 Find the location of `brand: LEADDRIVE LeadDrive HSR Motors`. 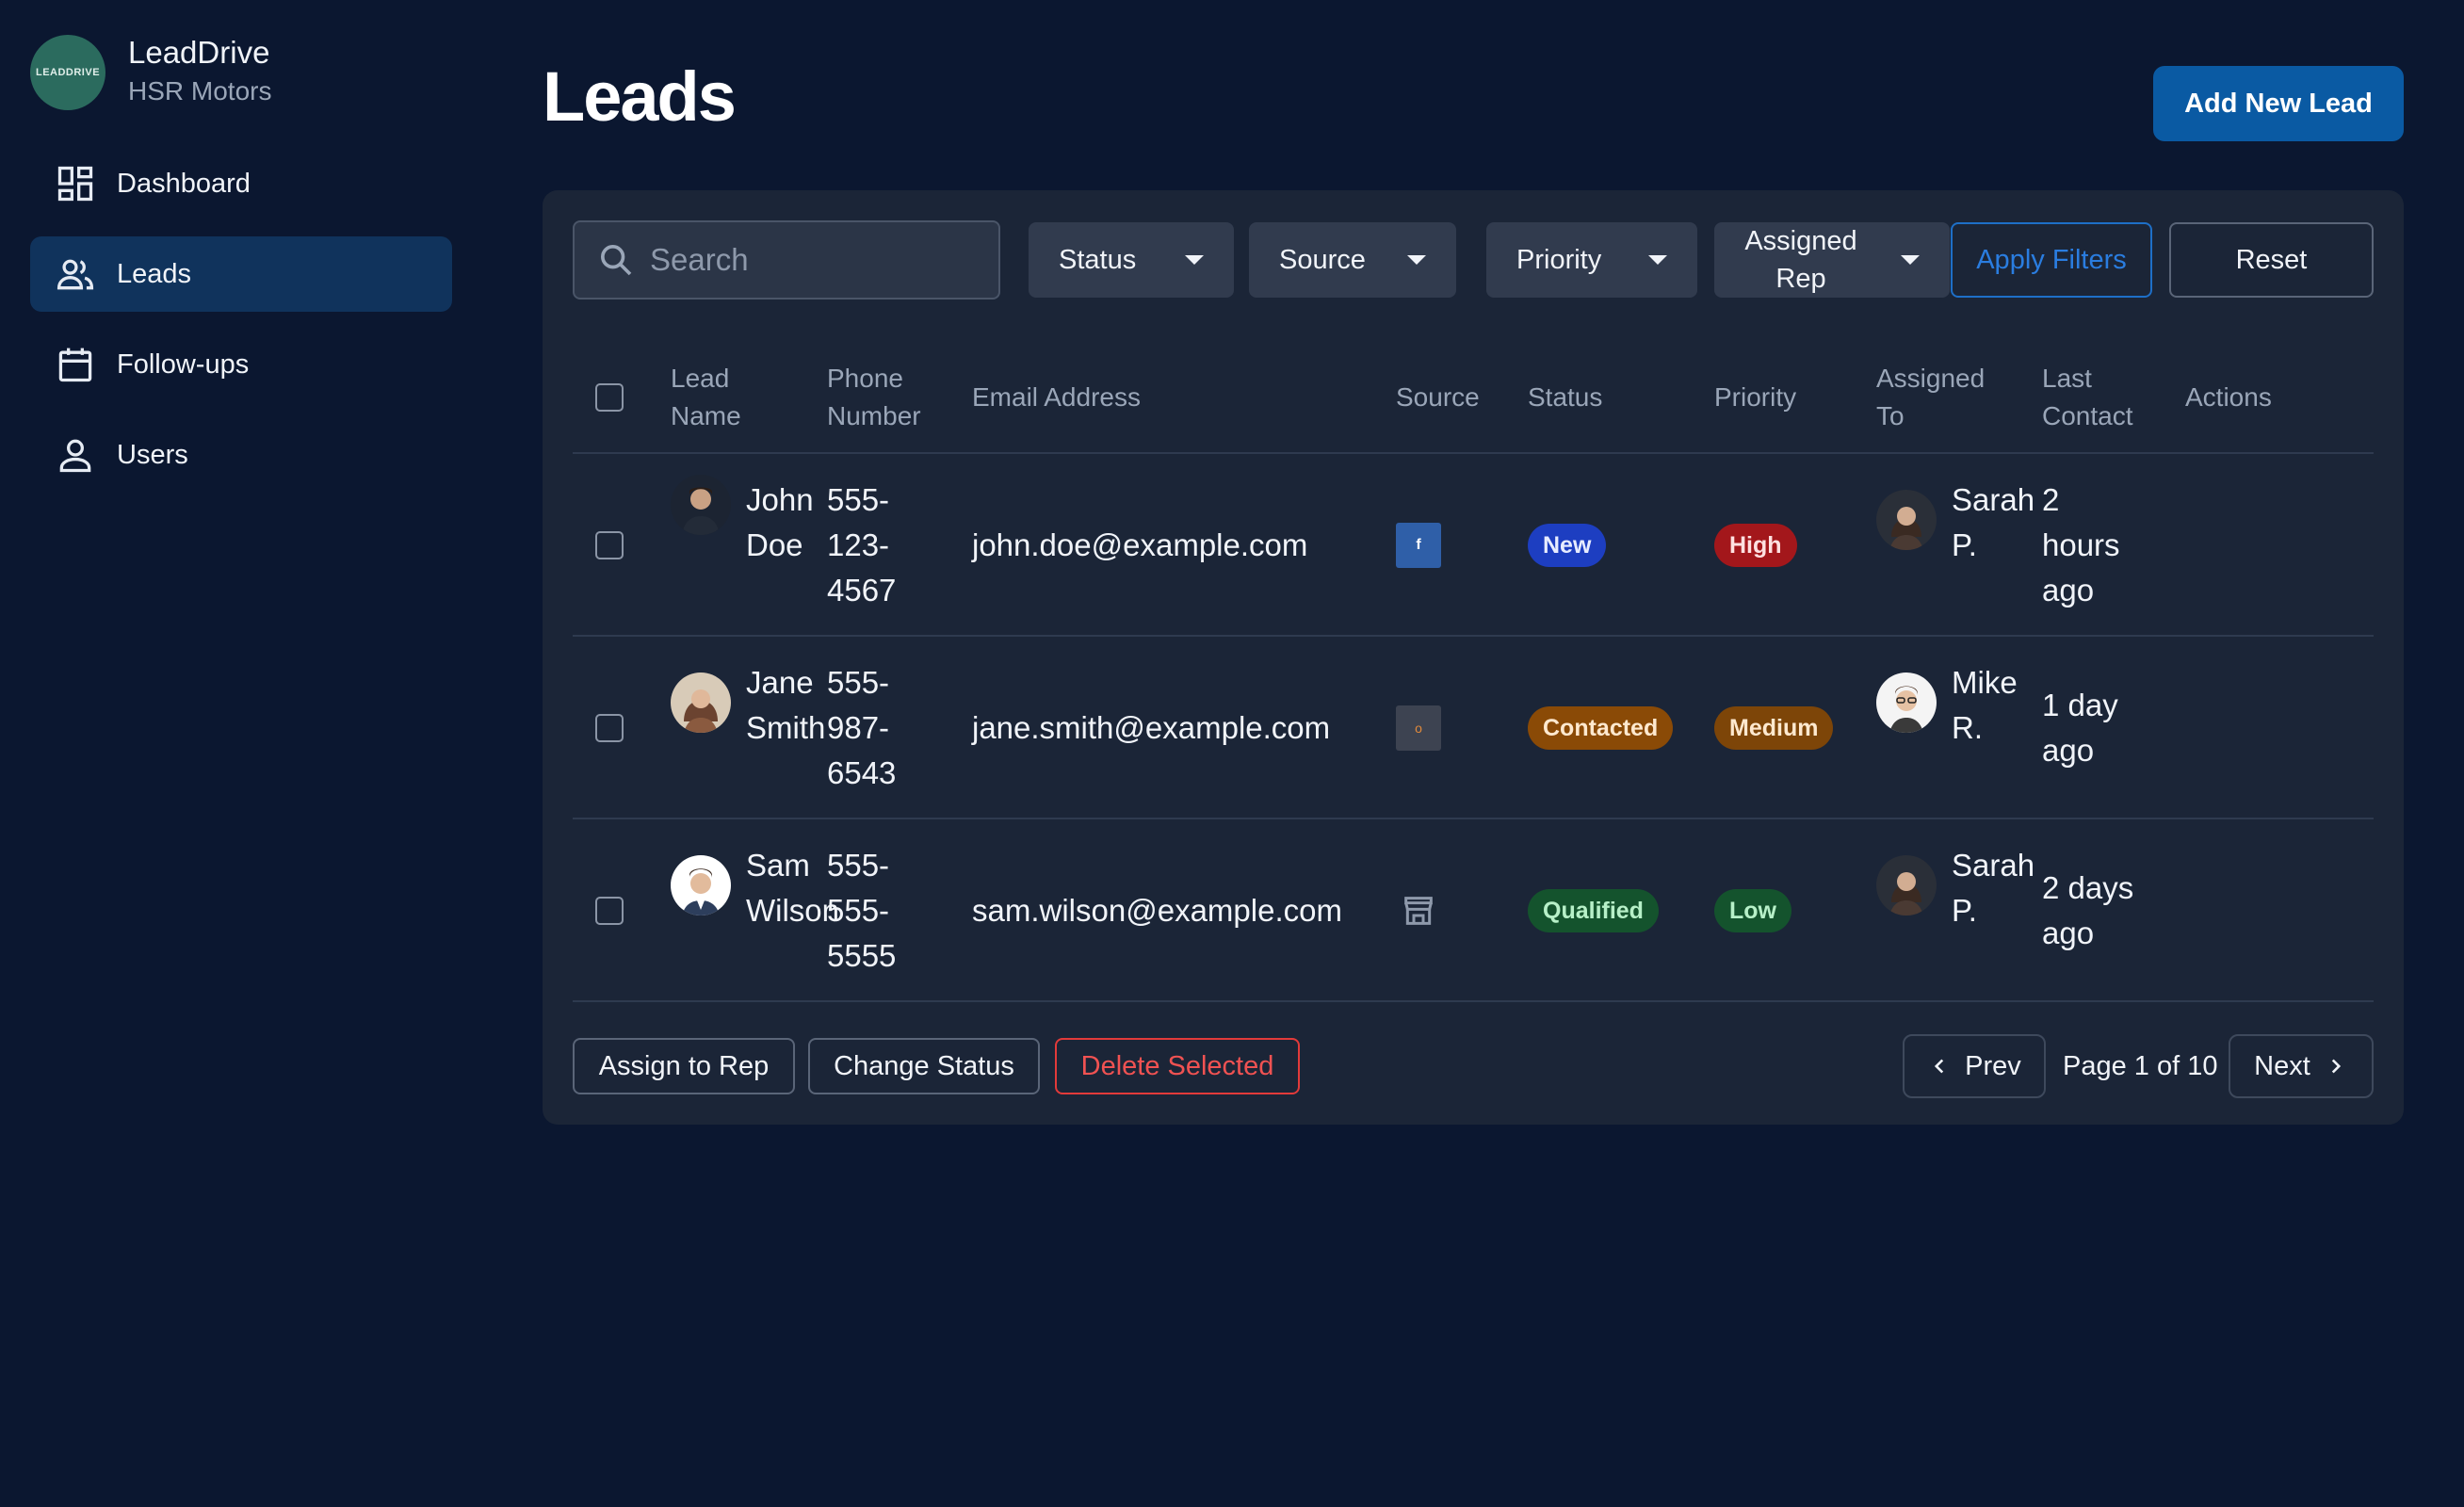

brand: LEADDRIVE LeadDrive HSR Motors is located at coordinates (151, 72).